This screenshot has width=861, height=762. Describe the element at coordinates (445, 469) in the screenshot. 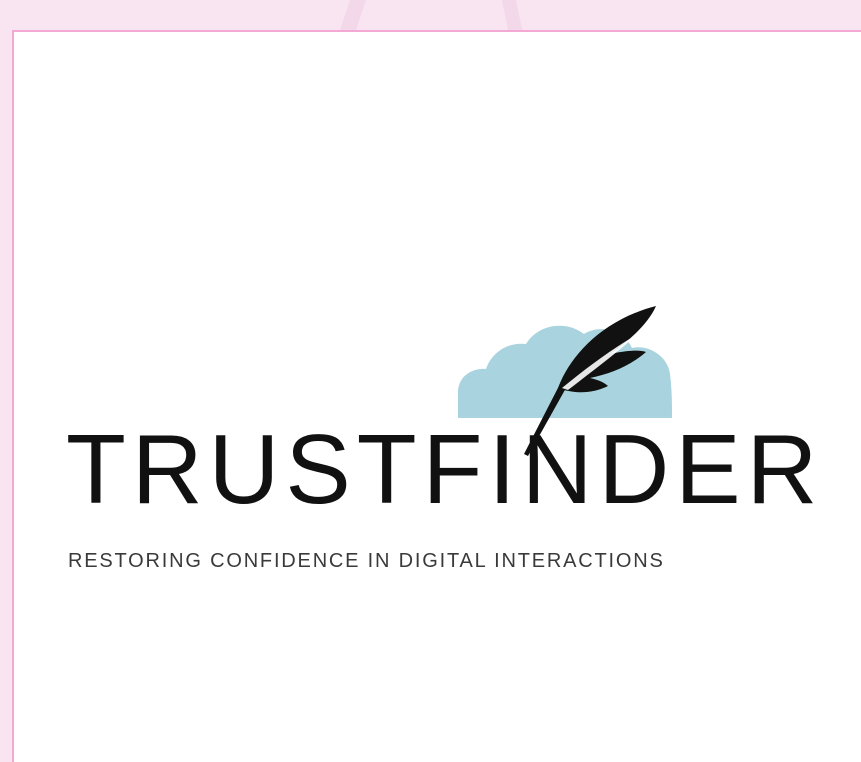

I see `brand-name: TRUSTFINDER` at that location.